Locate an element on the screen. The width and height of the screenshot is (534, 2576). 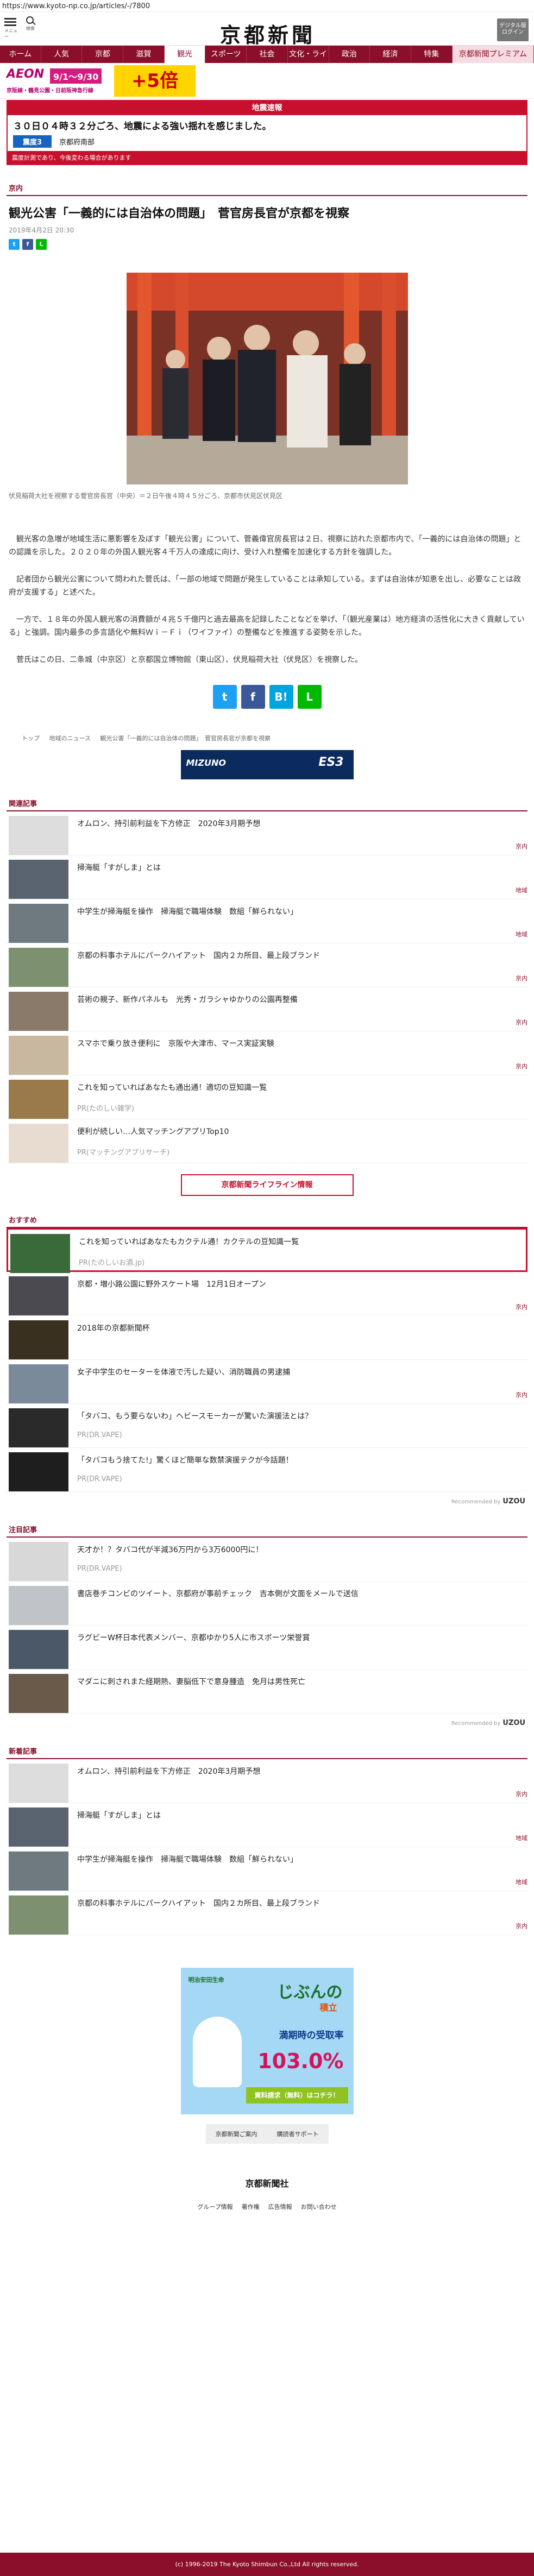
list-item: 芸術の親子、新作パネルも 光秀・ガラシャゆかりの公園再整備 京内 is located at coordinates (267, 1009).